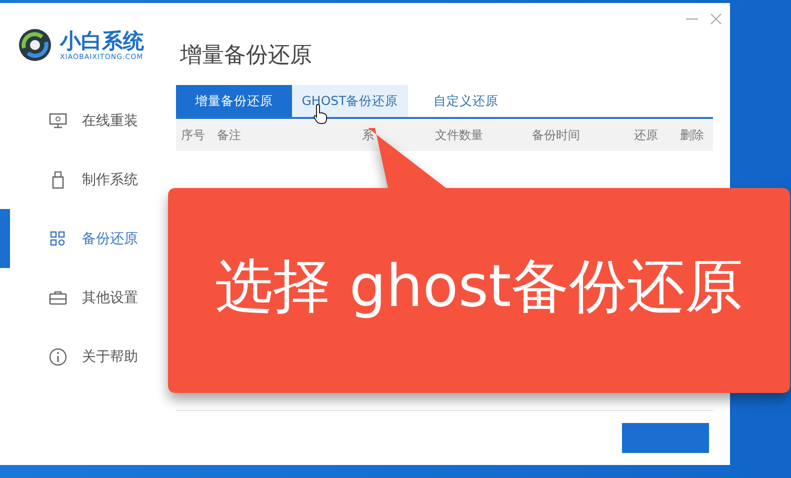  What do you see at coordinates (229, 135) in the screenshot?
I see `column-header: 备注` at bounding box center [229, 135].